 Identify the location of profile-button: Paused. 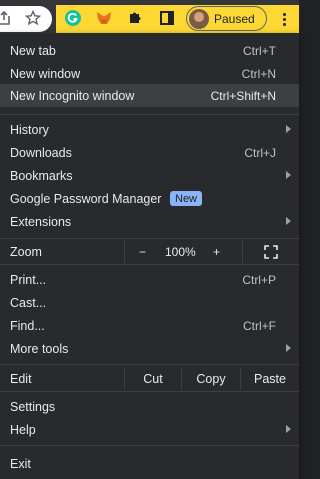
(226, 18).